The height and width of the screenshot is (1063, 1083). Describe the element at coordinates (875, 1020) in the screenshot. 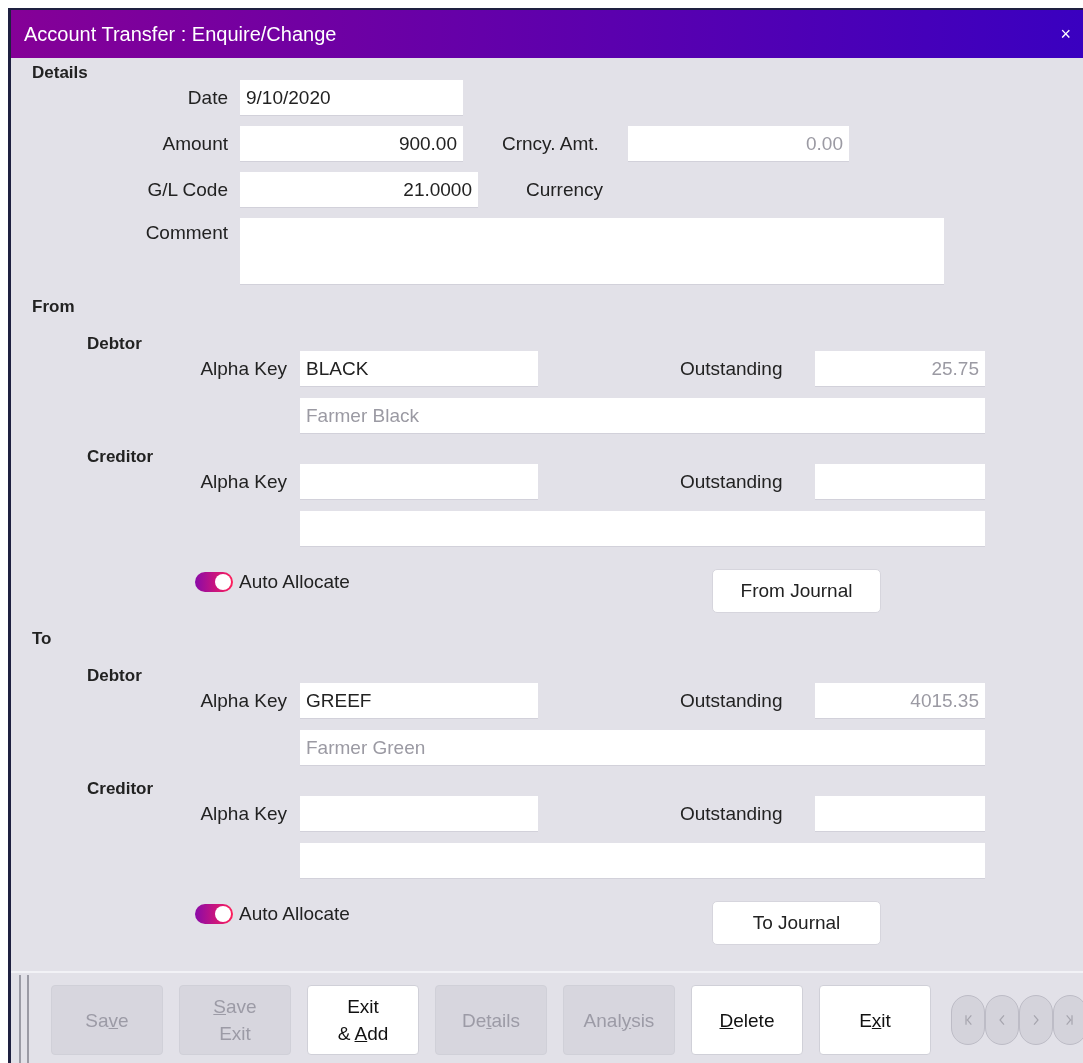

I see `toolbar-button: Exit` at that location.